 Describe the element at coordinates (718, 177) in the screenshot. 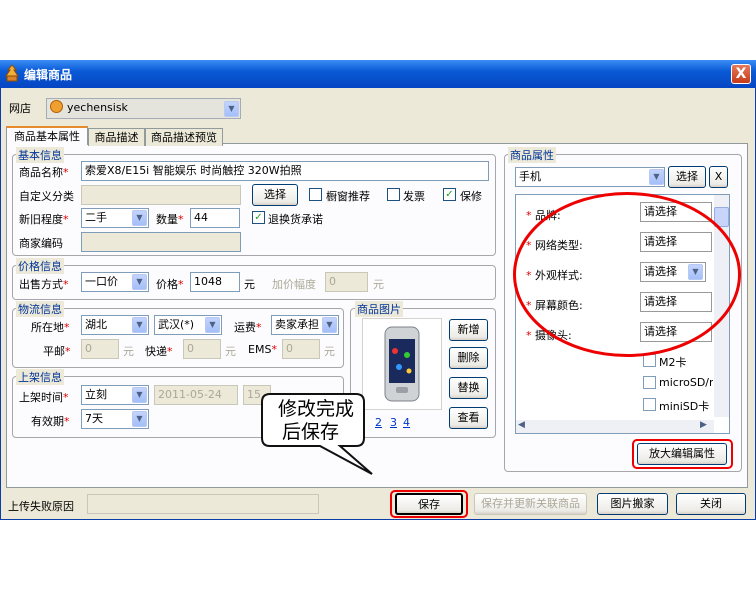

I see `props-clear-button: X` at that location.